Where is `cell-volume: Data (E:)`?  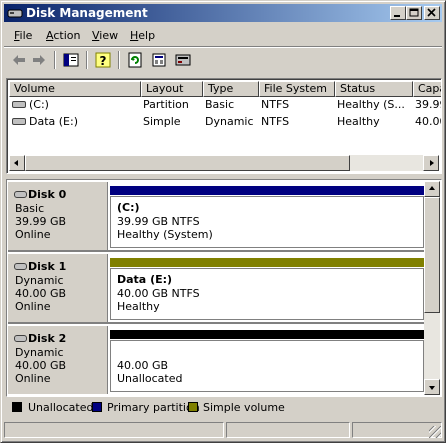
cell-volume: Data (E:) is located at coordinates (54, 121).